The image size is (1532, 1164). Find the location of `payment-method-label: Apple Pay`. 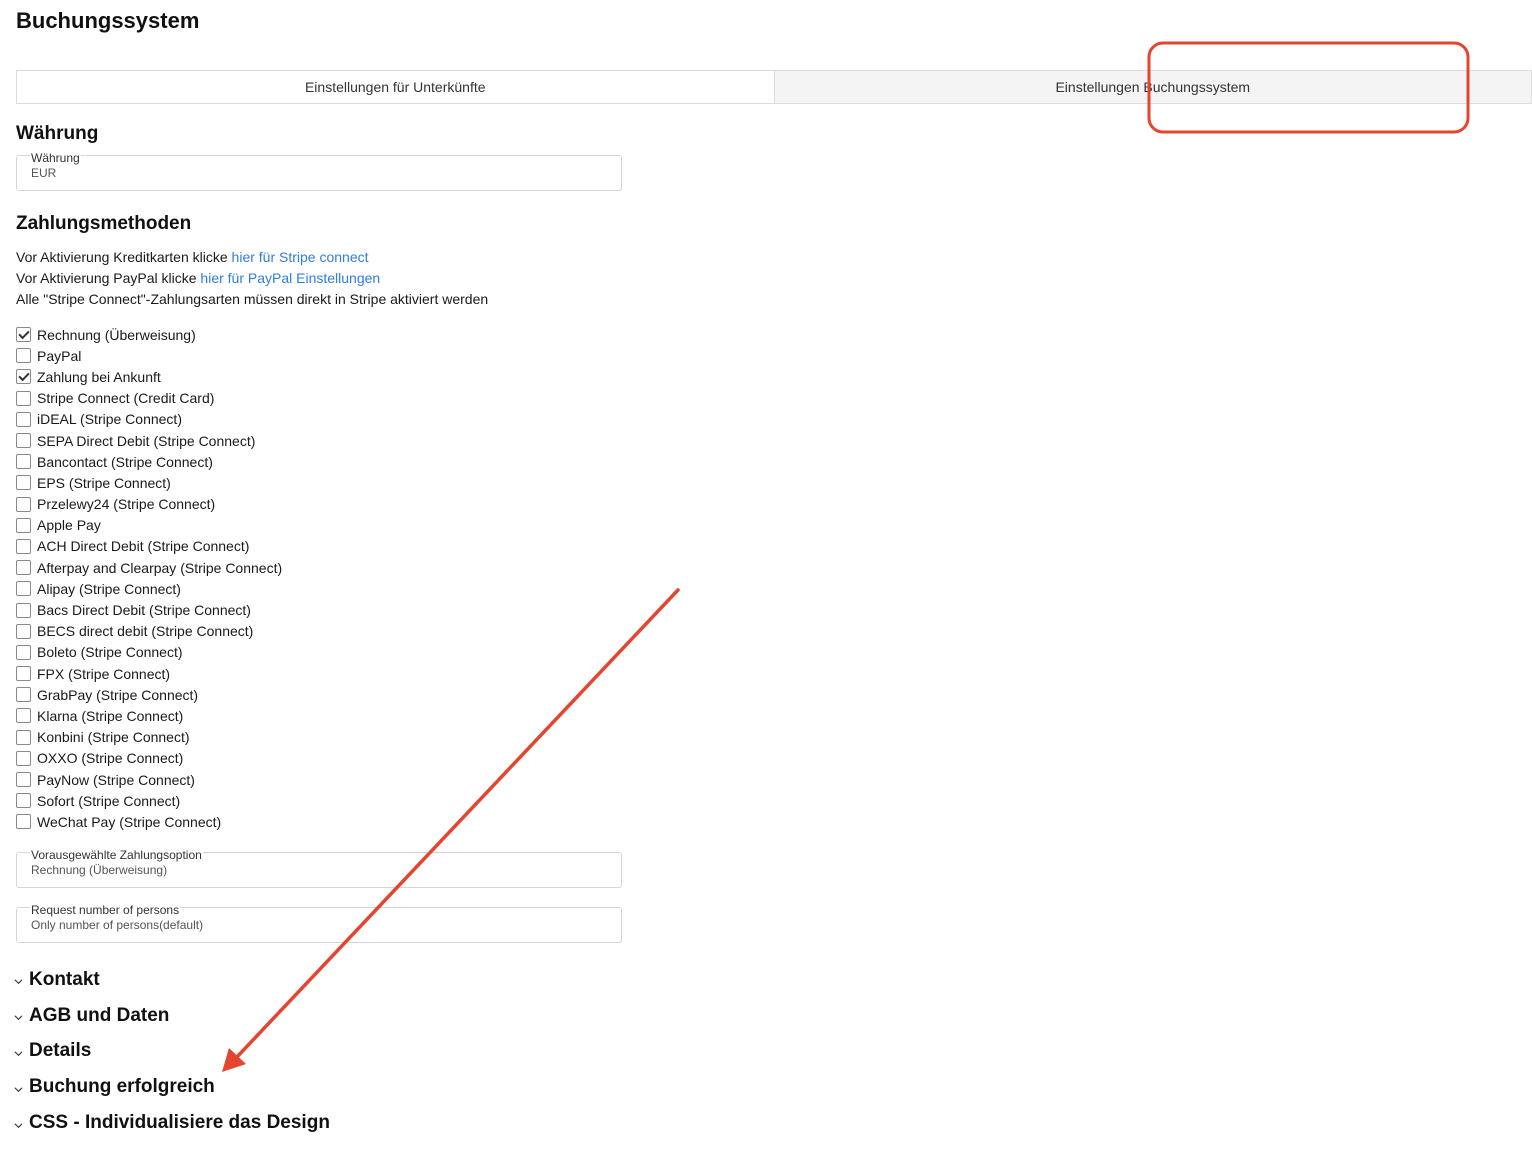

payment-method-label: Apple Pay is located at coordinates (69, 525).